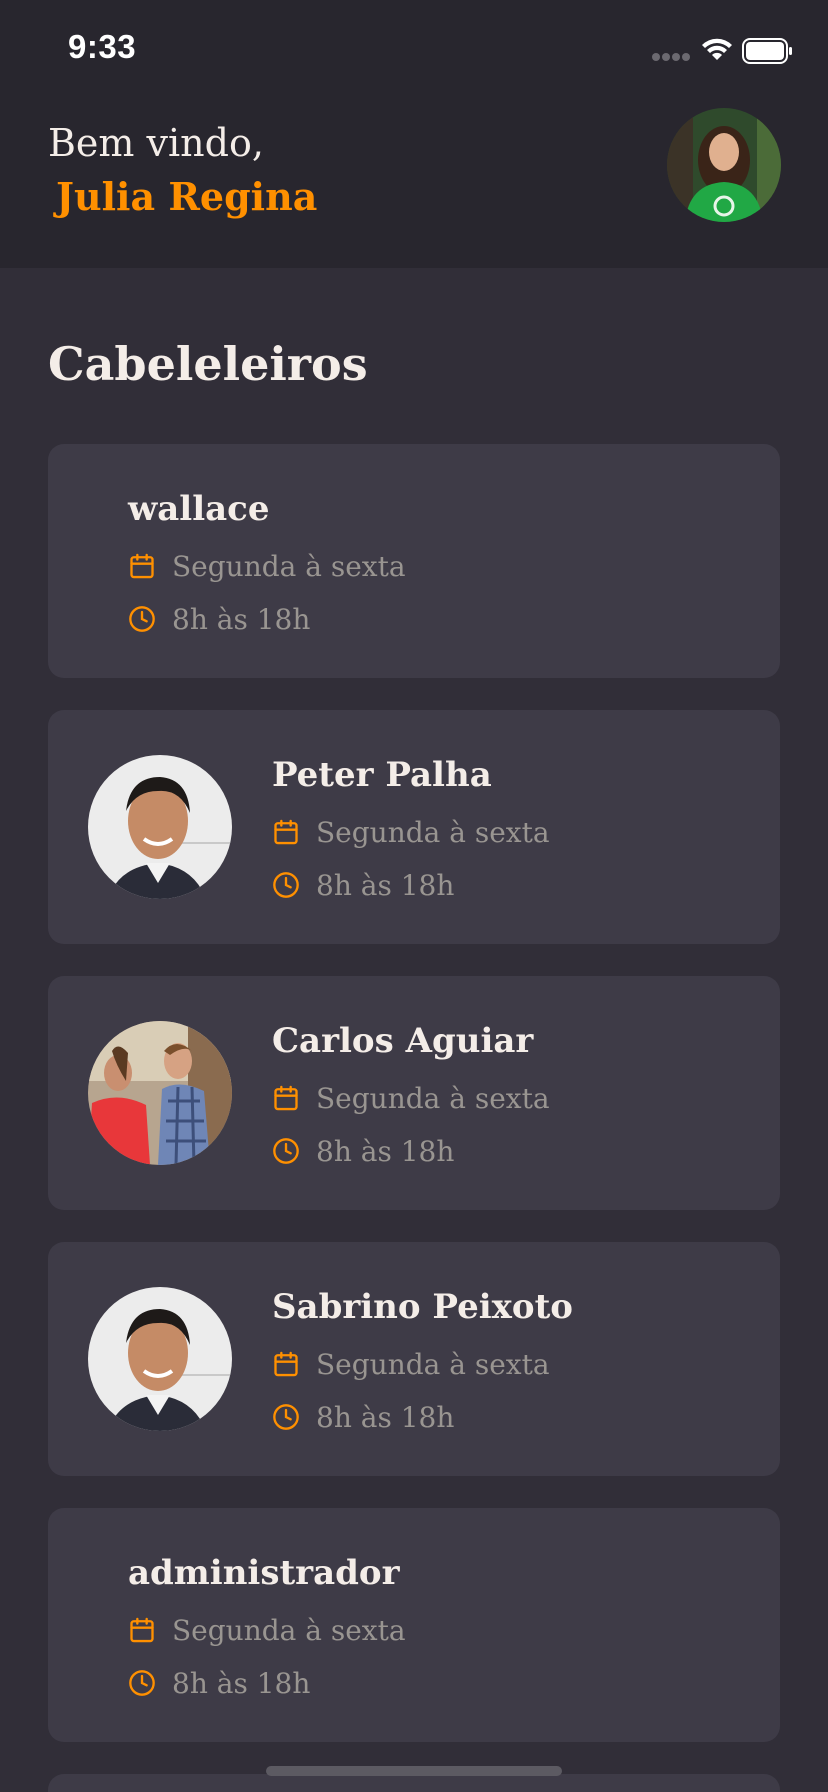 Image resolution: width=828 pixels, height=1792 pixels. Describe the element at coordinates (414, 1625) in the screenshot. I see `provider-card: administrador Segunda à sexta 8h às 18h` at that location.